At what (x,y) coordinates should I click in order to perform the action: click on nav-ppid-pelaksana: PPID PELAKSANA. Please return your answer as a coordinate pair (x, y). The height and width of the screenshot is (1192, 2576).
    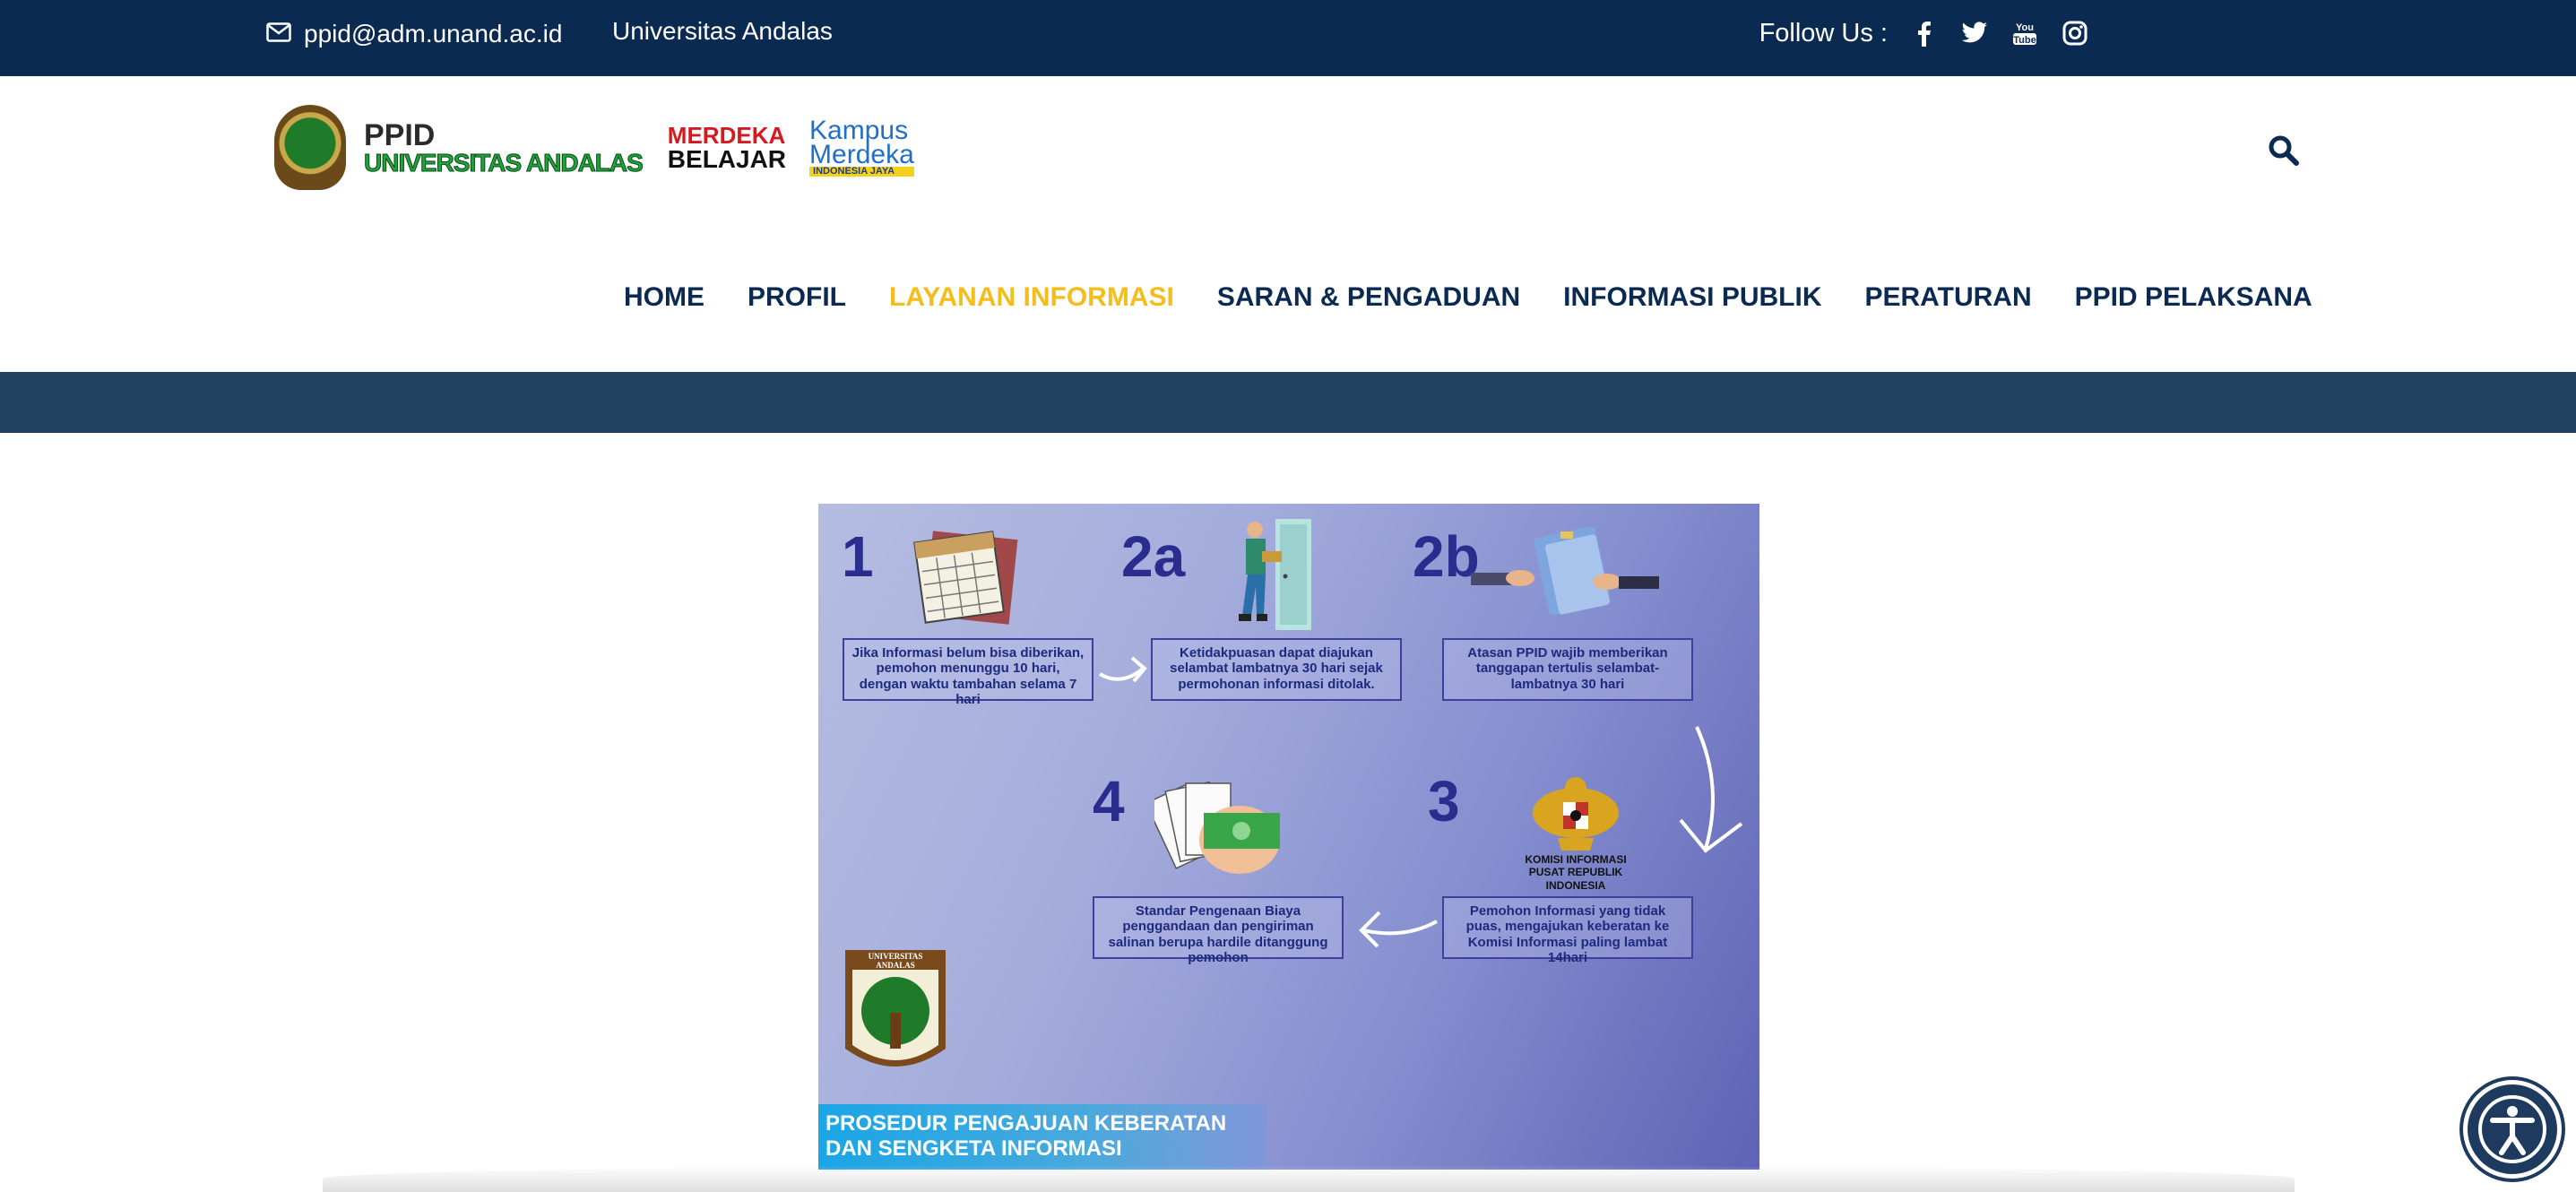
    Looking at the image, I should click on (2193, 297).